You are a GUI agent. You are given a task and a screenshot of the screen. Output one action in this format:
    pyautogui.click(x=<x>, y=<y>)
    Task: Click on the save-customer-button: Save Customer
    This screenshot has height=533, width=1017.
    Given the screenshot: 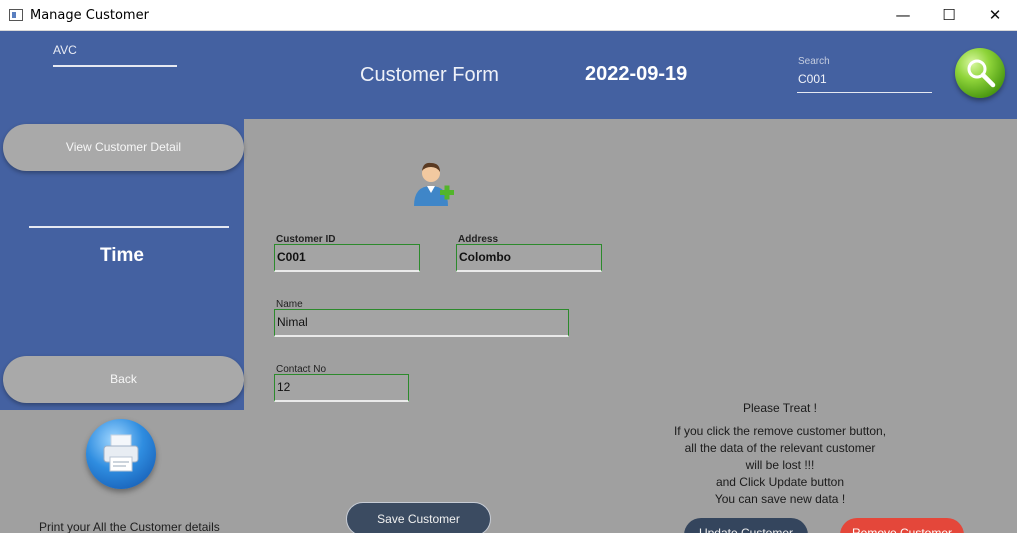 What is the action you would take?
    pyautogui.click(x=418, y=517)
    